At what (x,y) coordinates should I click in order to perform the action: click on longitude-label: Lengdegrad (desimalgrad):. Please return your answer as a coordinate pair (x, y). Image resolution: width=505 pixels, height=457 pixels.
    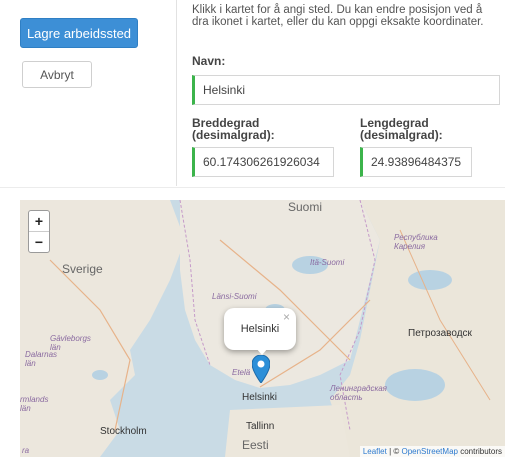
    Looking at the image, I should click on (401, 129).